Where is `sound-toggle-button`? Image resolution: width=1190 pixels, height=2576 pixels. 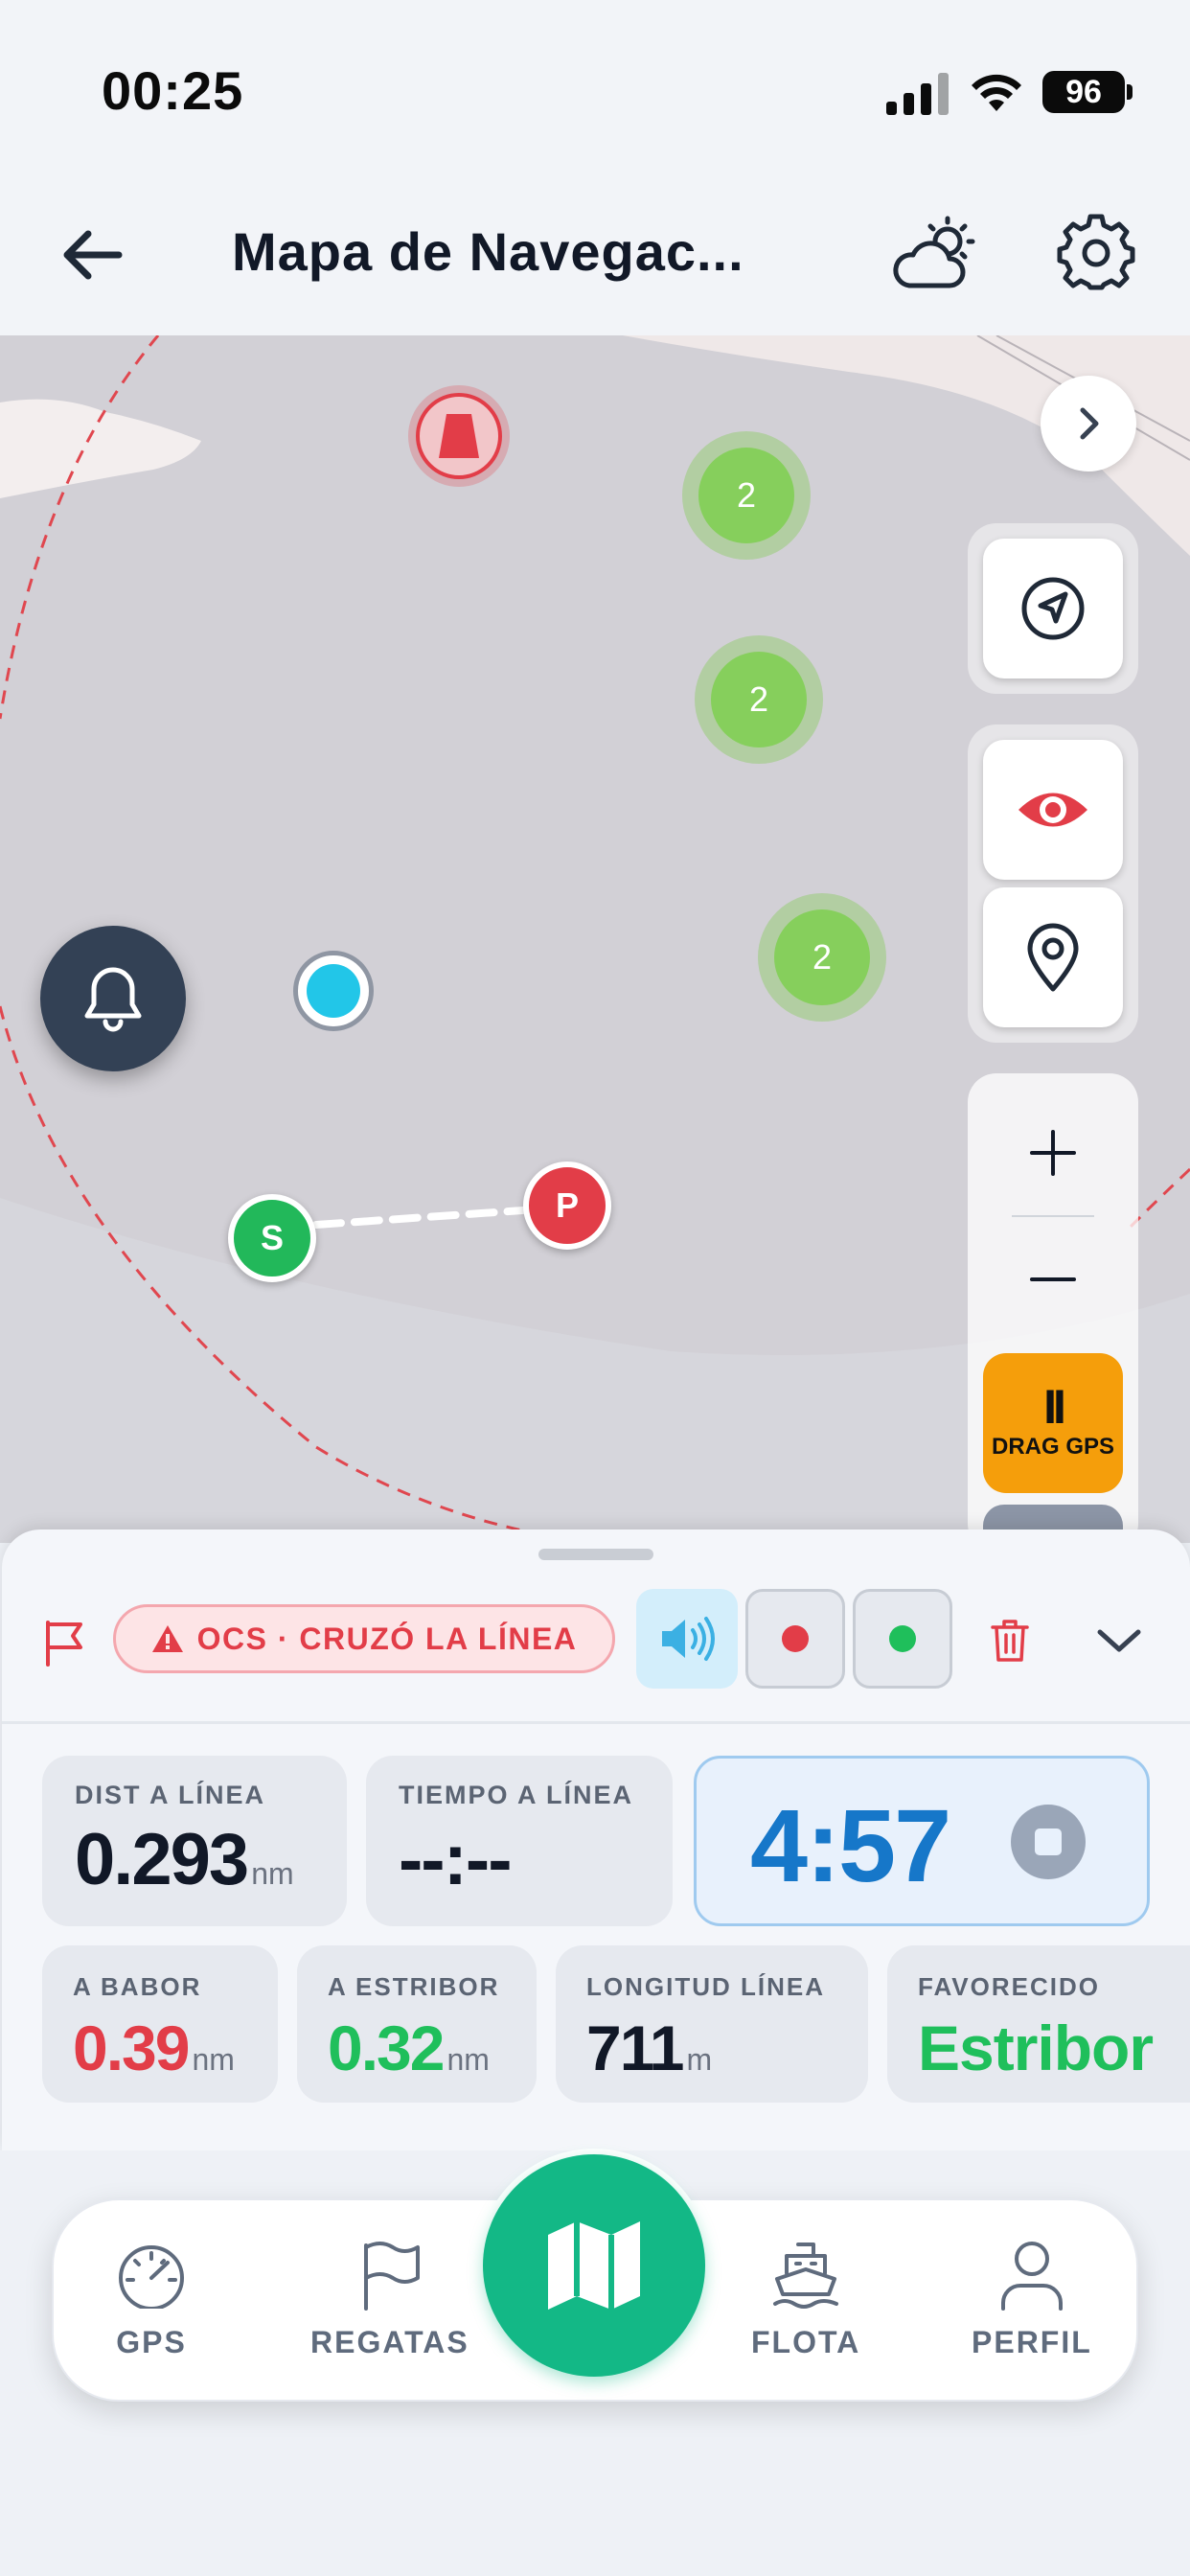
sound-toggle-button is located at coordinates (687, 1639).